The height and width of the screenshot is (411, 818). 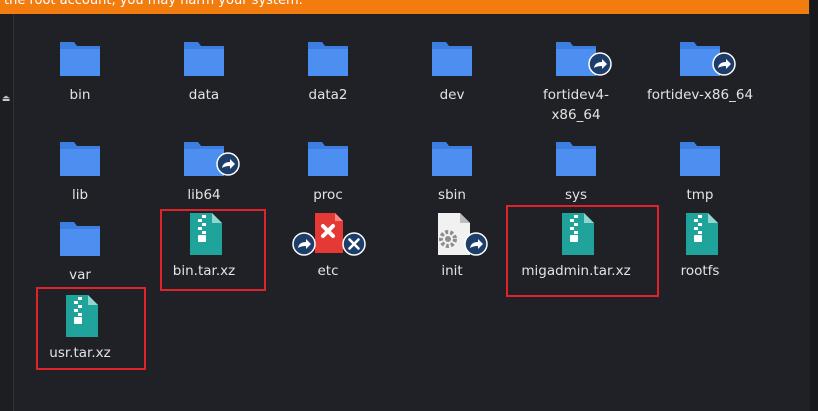 What do you see at coordinates (80, 95) in the screenshot?
I see `file-label: bin` at bounding box center [80, 95].